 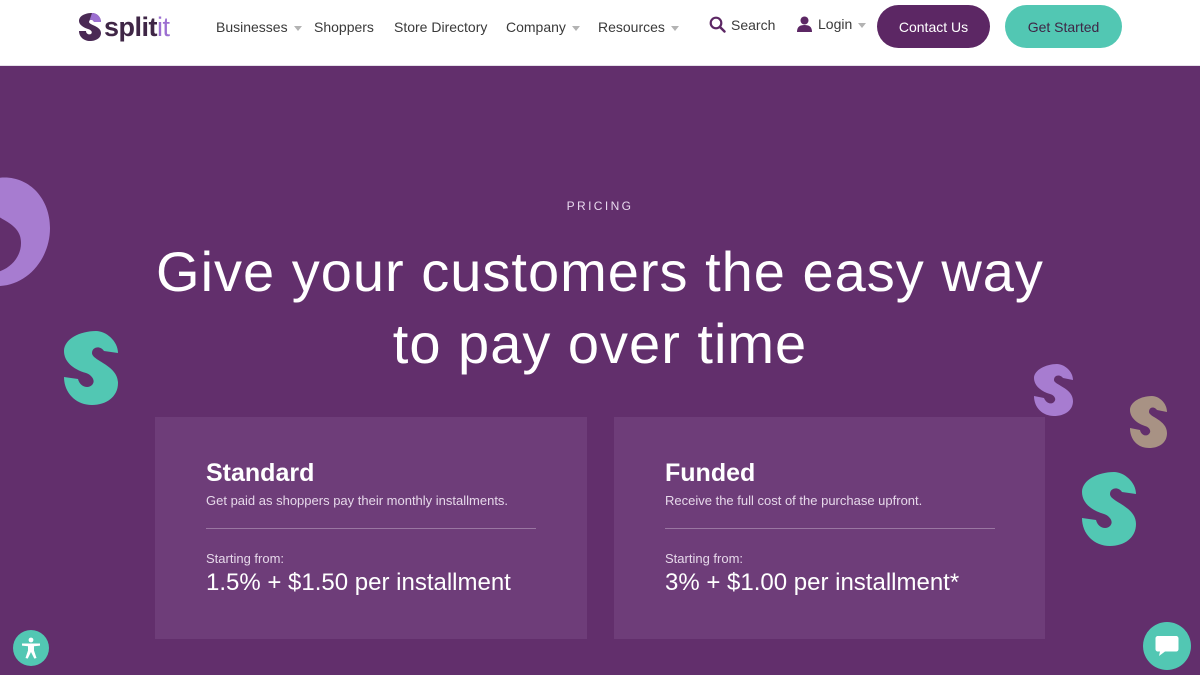 I want to click on accessibility-button, so click(x=31, y=648).